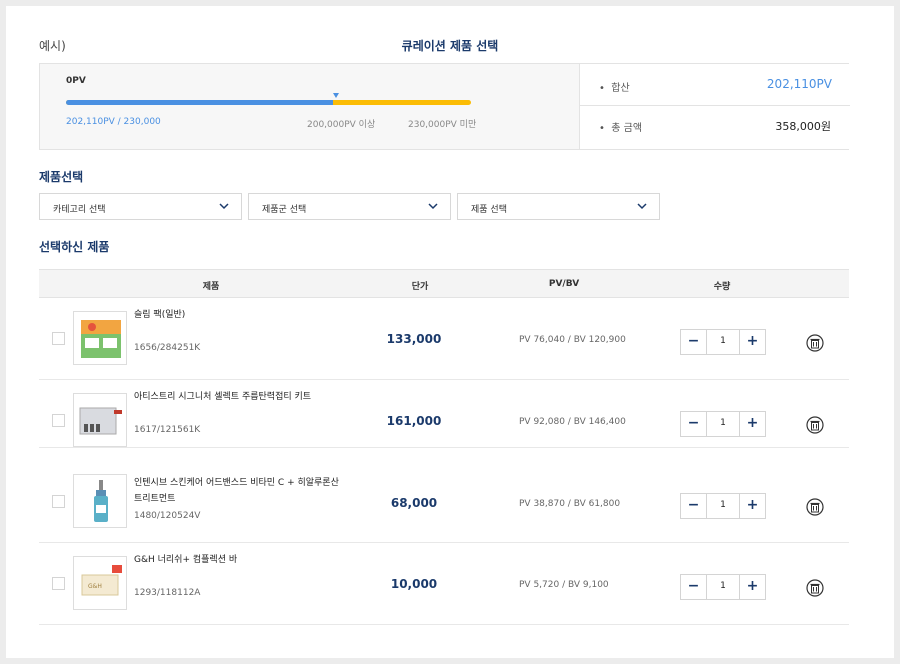  I want to click on pv-totals: • 합산 202,110PV • 총 금액 358,000원, so click(714, 106).